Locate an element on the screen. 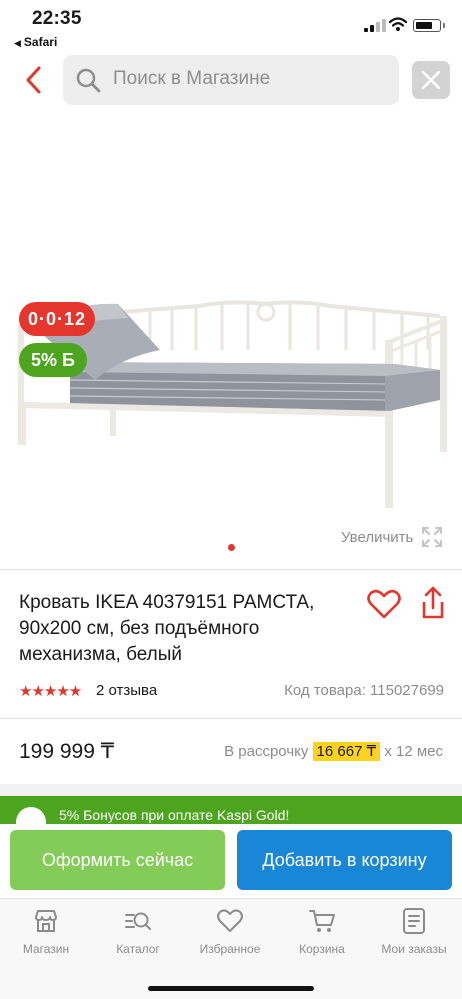 The image size is (462, 999). back-app-label: Safari is located at coordinates (40, 42).